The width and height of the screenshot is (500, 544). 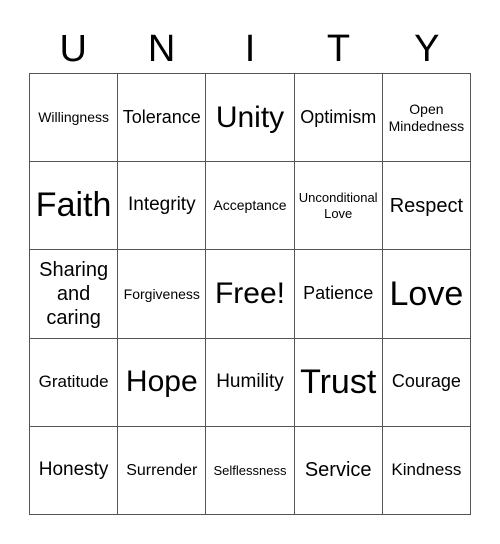 I want to click on bingo-cell: Service, so click(x=338, y=470).